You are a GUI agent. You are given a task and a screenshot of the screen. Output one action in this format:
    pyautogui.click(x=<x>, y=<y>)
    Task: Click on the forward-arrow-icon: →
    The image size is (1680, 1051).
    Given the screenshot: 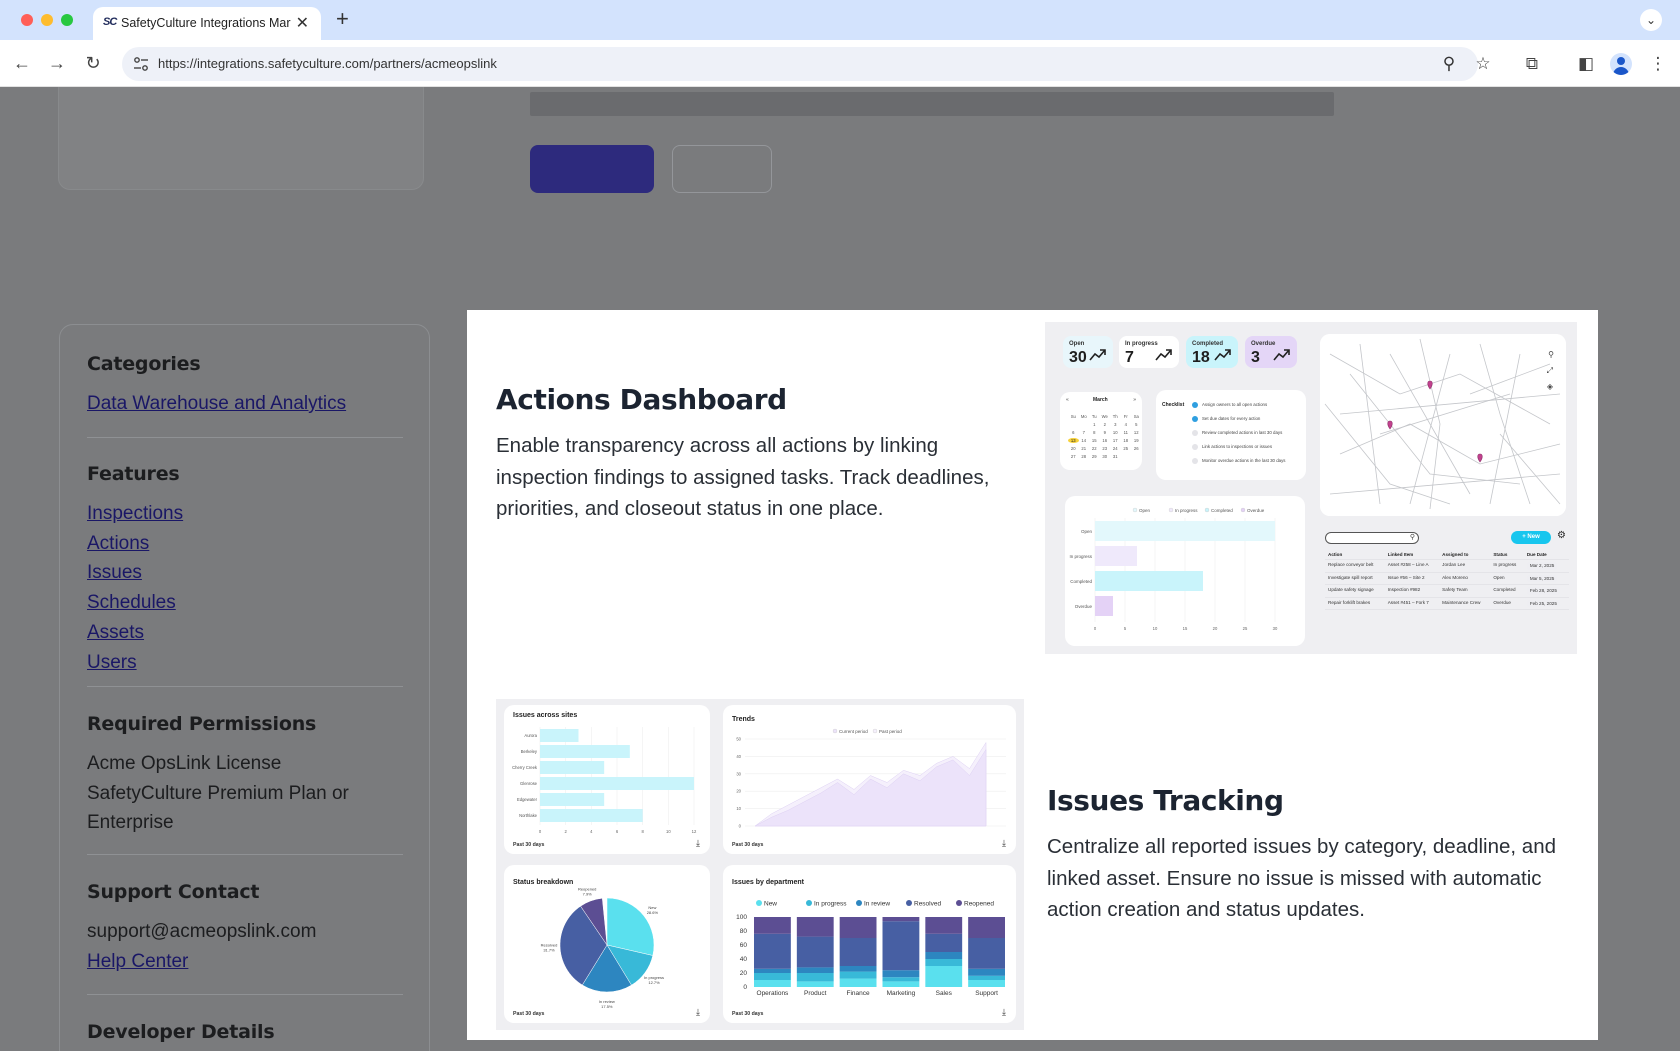 What is the action you would take?
    pyautogui.click(x=57, y=63)
    